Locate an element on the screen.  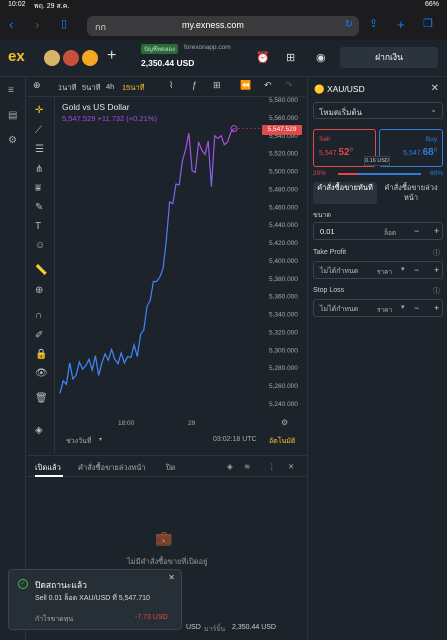
buy-price: 5,547.688 is located at coordinates (420, 152).